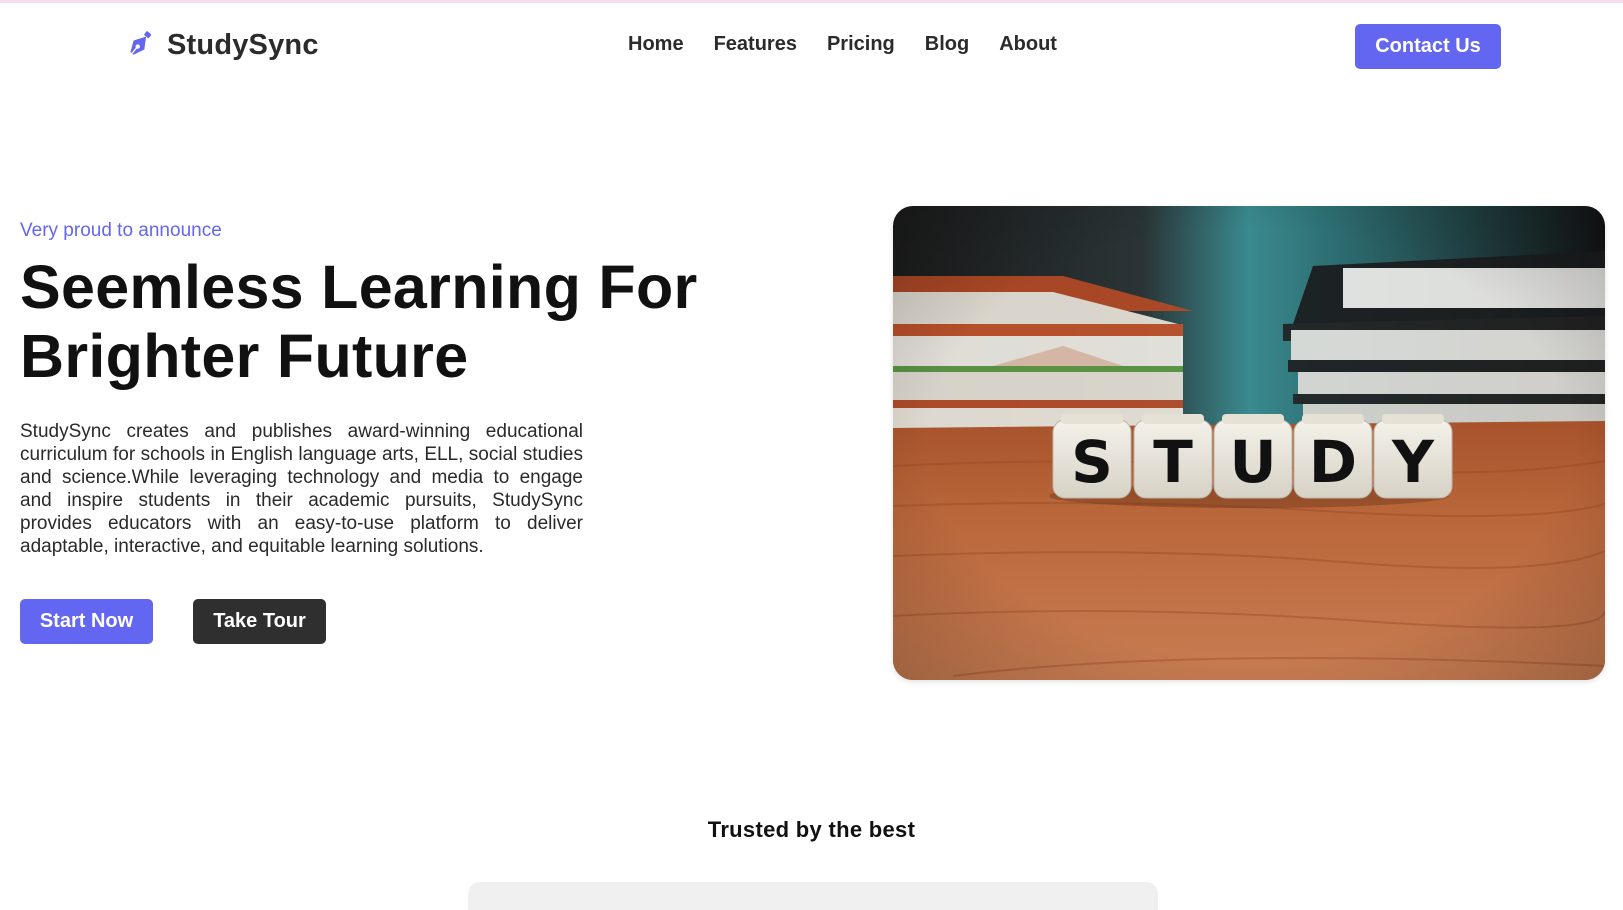 This screenshot has height=910, width=1623. What do you see at coordinates (755, 44) in the screenshot?
I see `nav-link-features: Features` at bounding box center [755, 44].